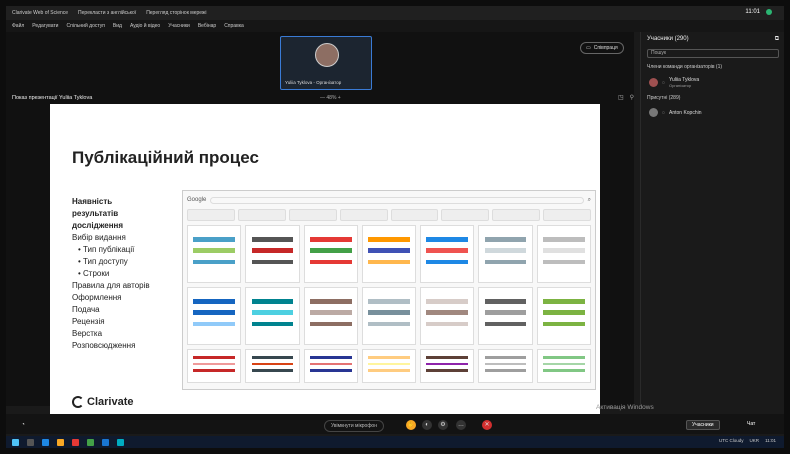 This screenshot has width=790, height=454. What do you see at coordinates (18, 26) in the screenshot?
I see `menu-item: Файл` at bounding box center [18, 26].